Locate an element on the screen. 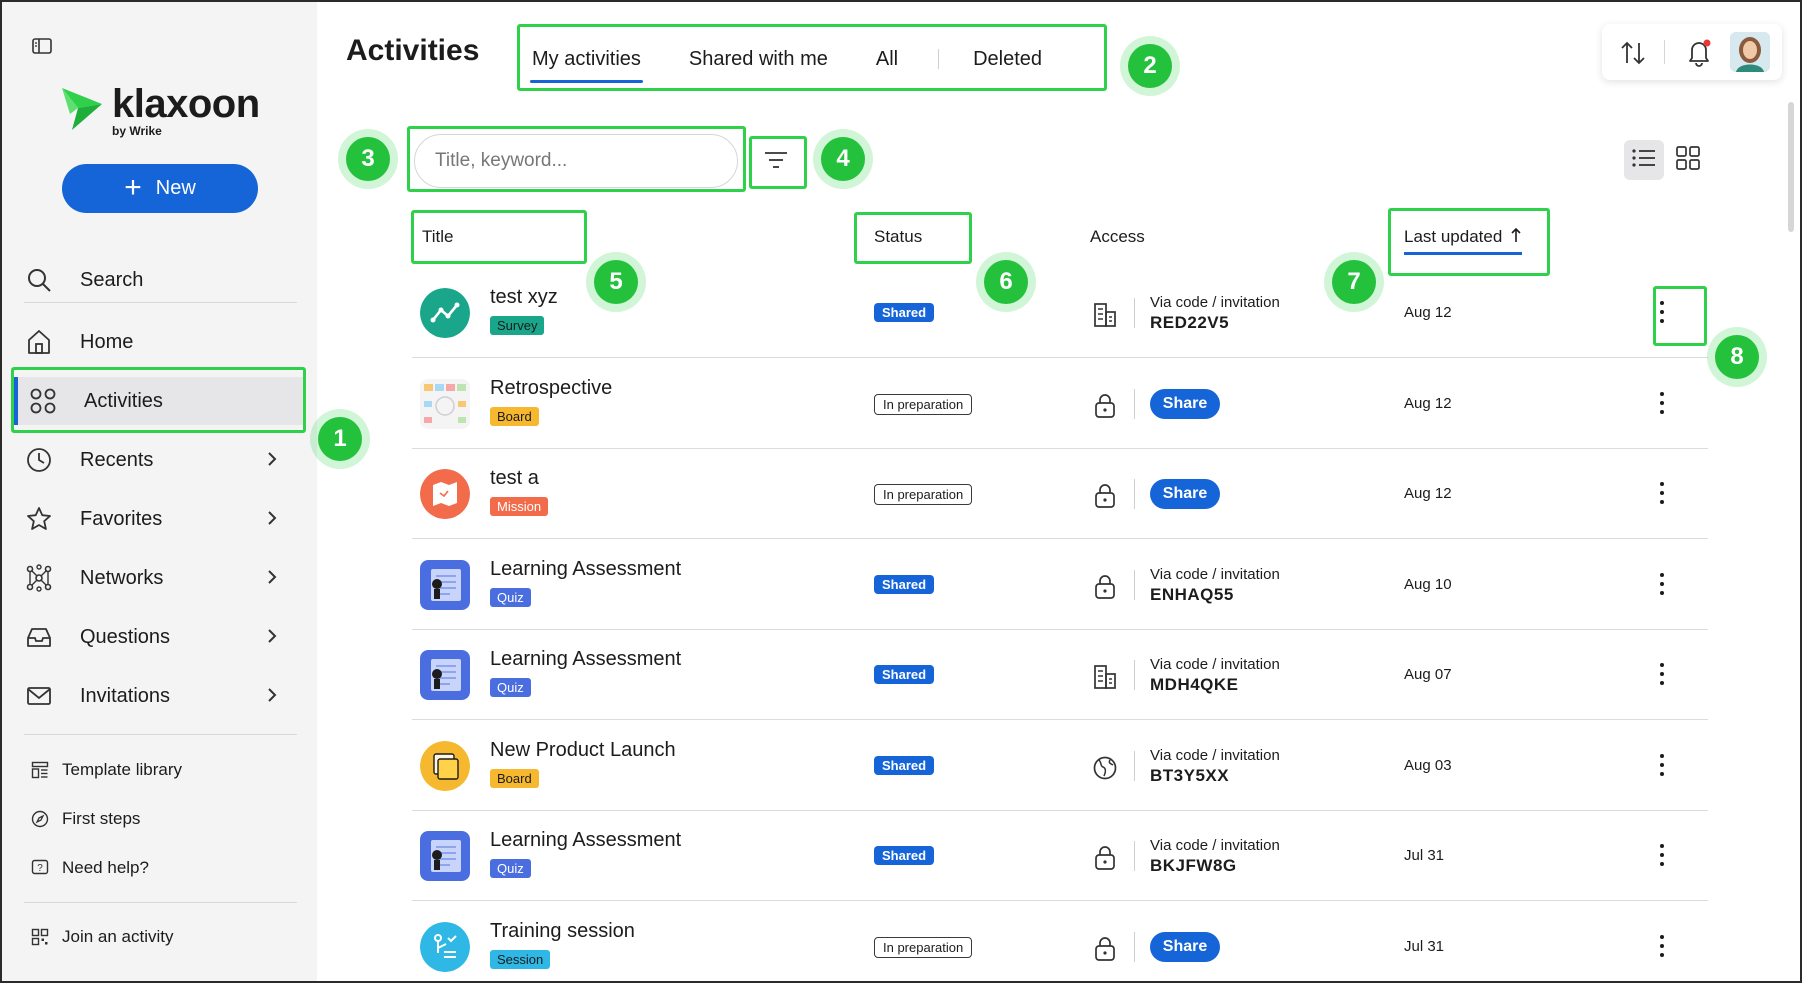  sidebar-item-invitations: Invitations is located at coordinates (160, 696).